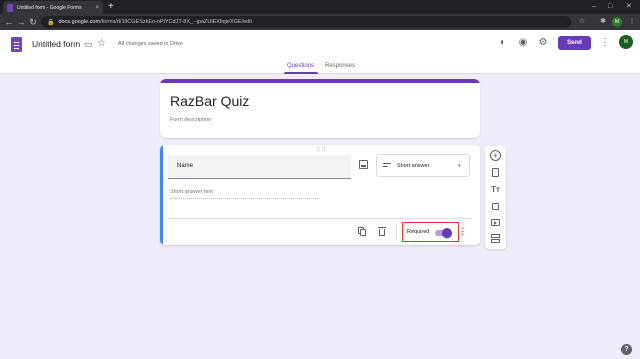  I want to click on question-type-label: Short answer, so click(413, 166).